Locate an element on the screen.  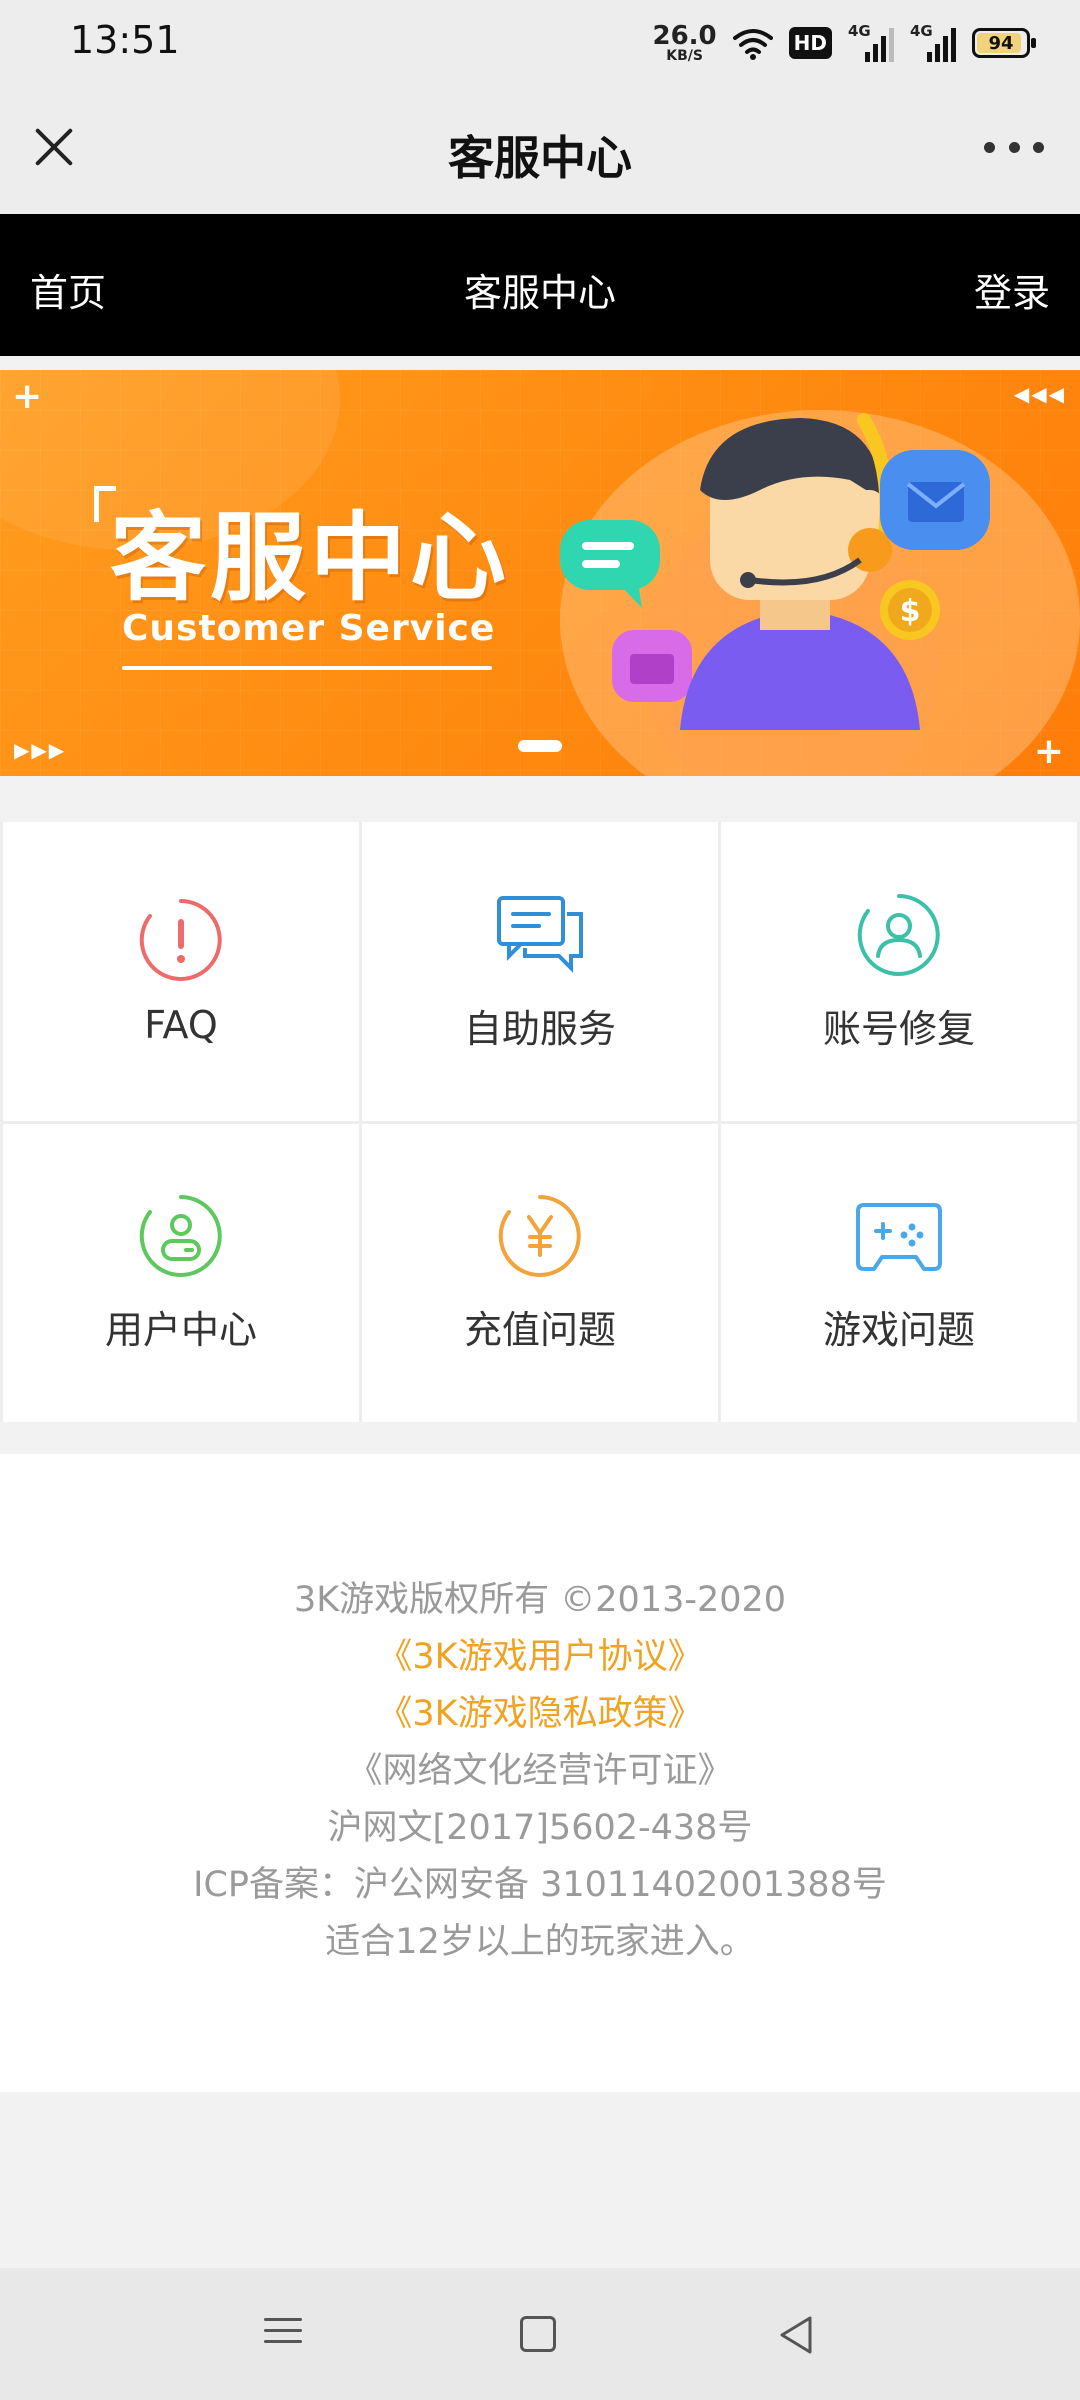
service-label: 用户中心 is located at coordinates (180, 1330).